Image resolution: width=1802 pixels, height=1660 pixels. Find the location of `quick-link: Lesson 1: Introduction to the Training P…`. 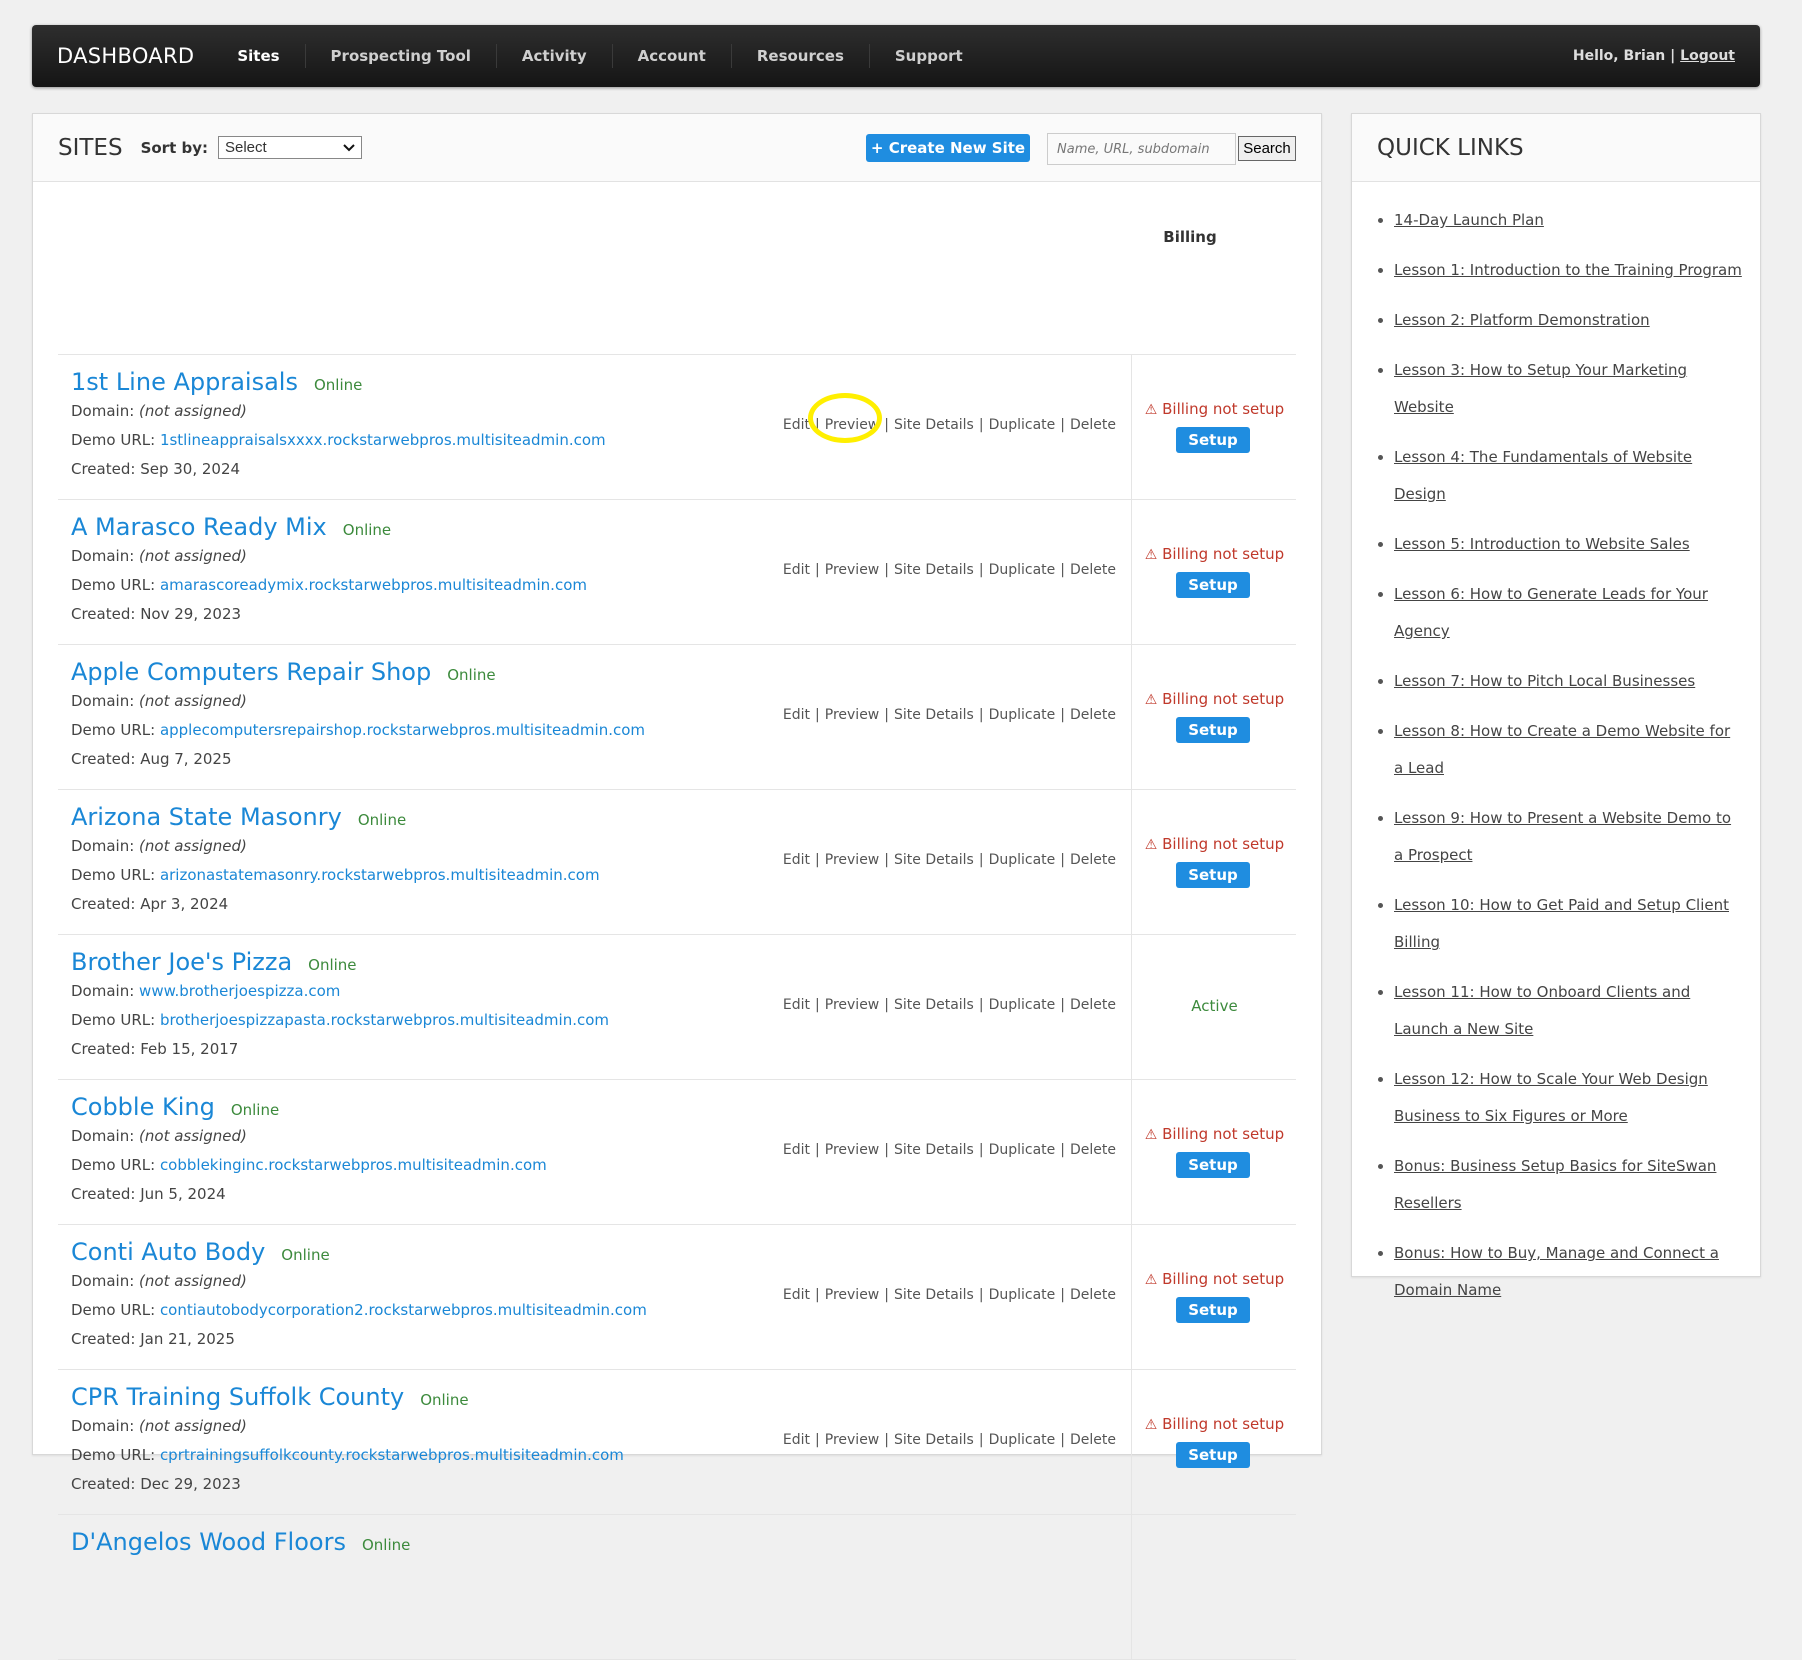

quick-link: Lesson 1: Introduction to the Training P… is located at coordinates (1568, 270).